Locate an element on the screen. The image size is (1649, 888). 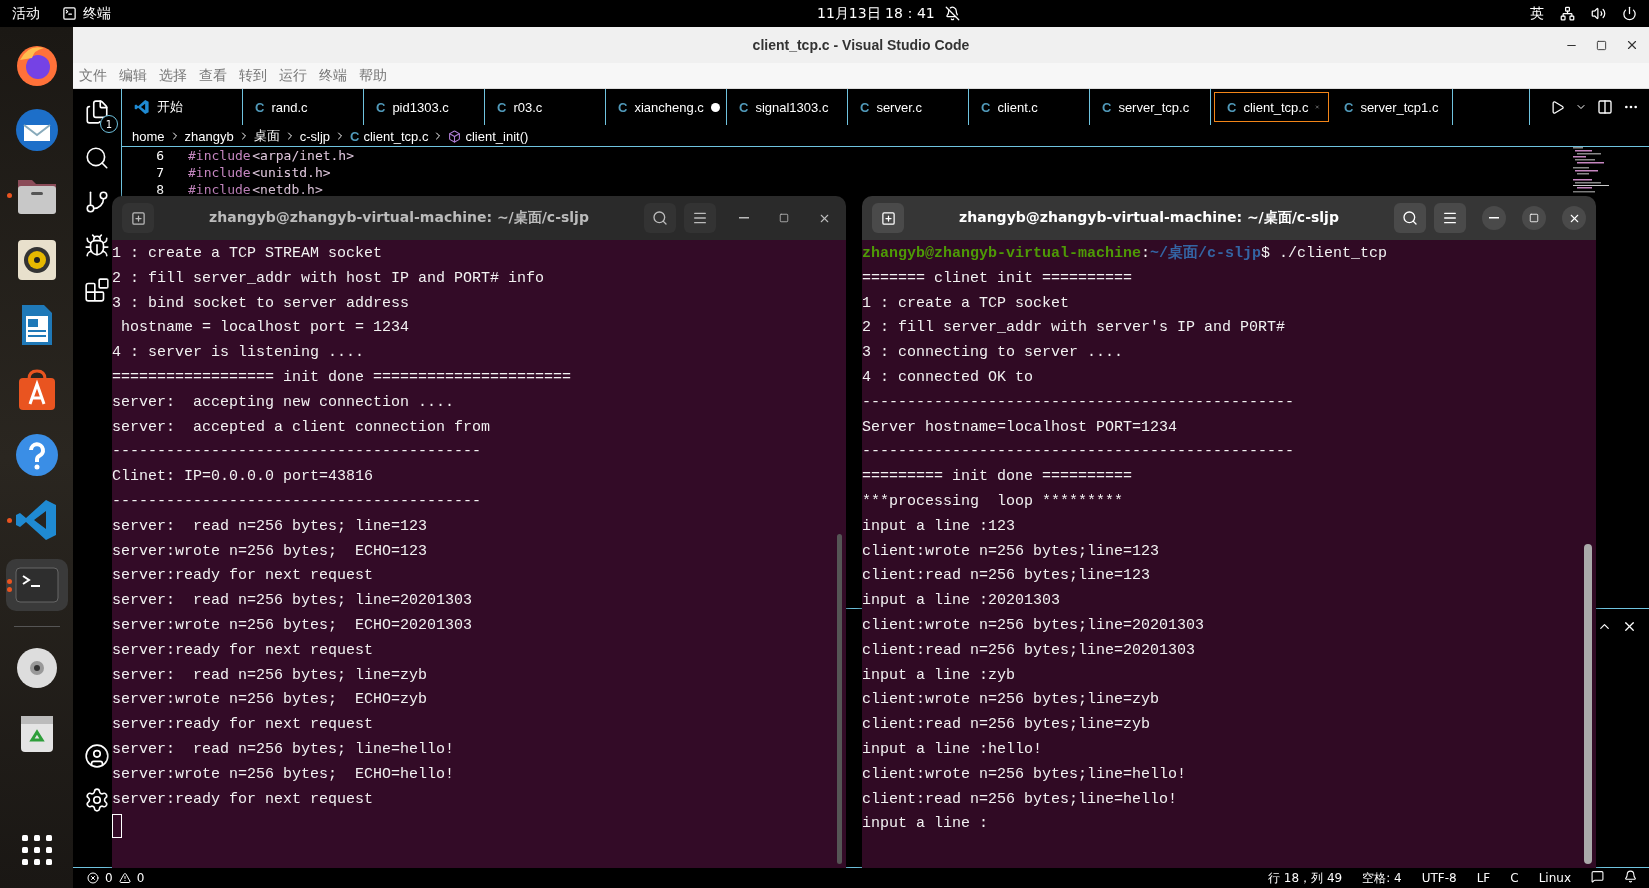
editor-tab: C server.c is located at coordinates (908, 107).